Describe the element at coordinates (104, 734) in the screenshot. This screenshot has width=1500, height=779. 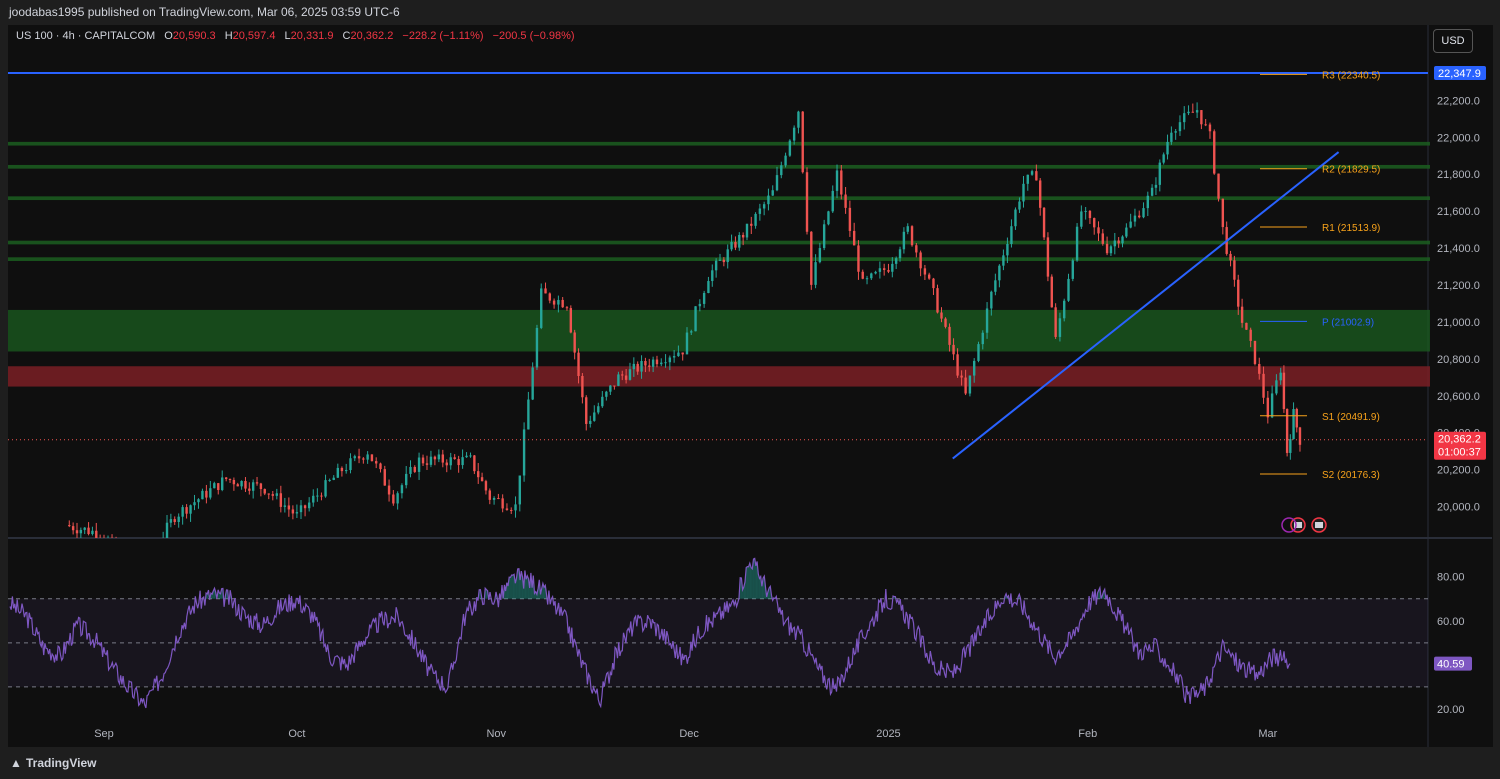
I see `time-tick-0: Sep` at that location.